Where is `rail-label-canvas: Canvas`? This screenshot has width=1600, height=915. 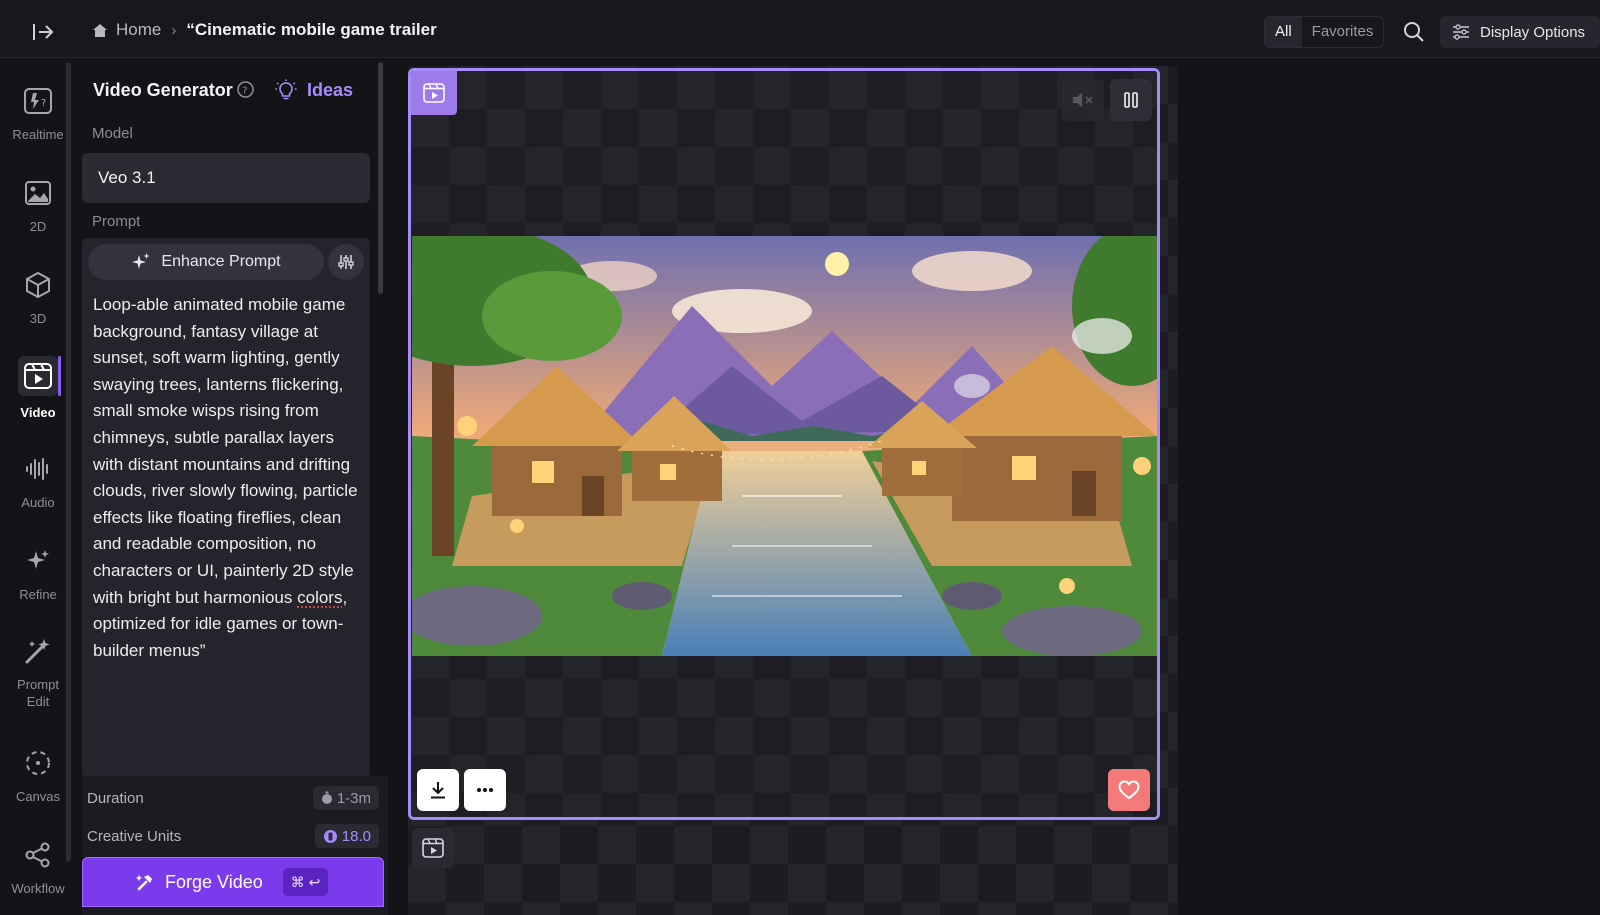
rail-label-canvas: Canvas is located at coordinates (38, 796).